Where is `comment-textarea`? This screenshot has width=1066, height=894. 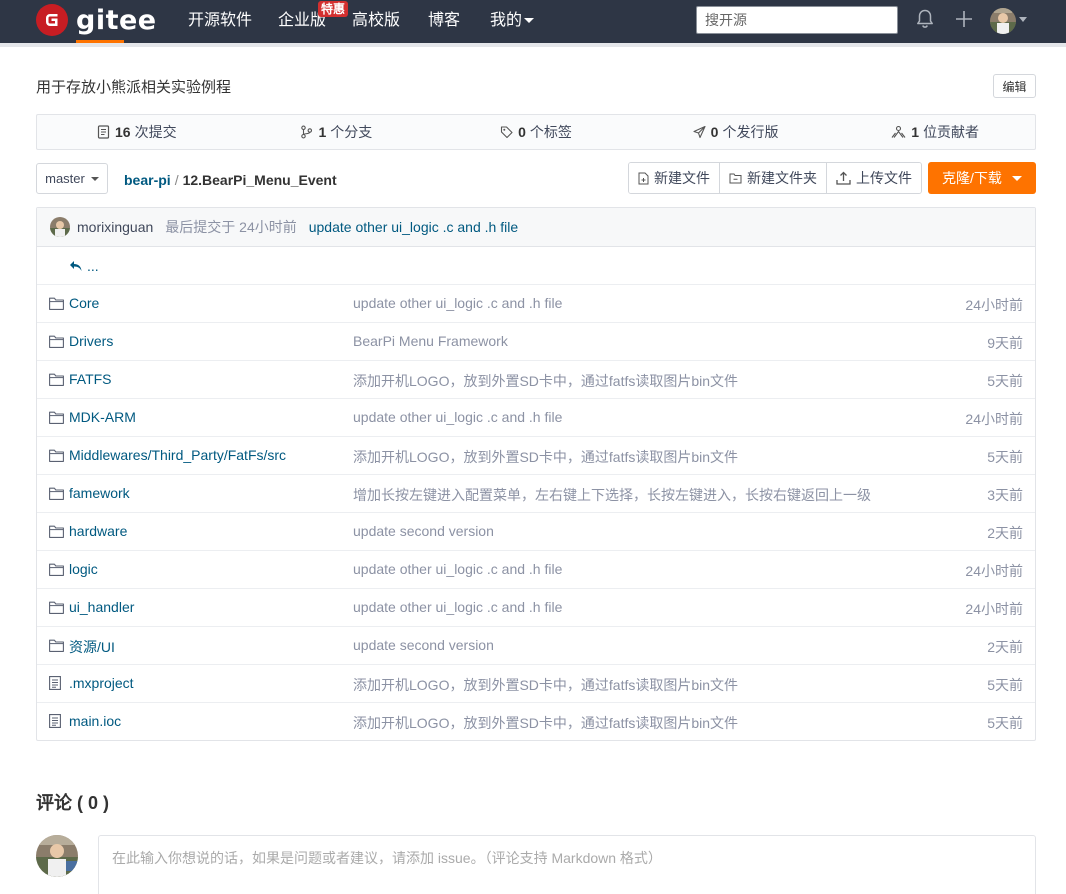 comment-textarea is located at coordinates (567, 864).